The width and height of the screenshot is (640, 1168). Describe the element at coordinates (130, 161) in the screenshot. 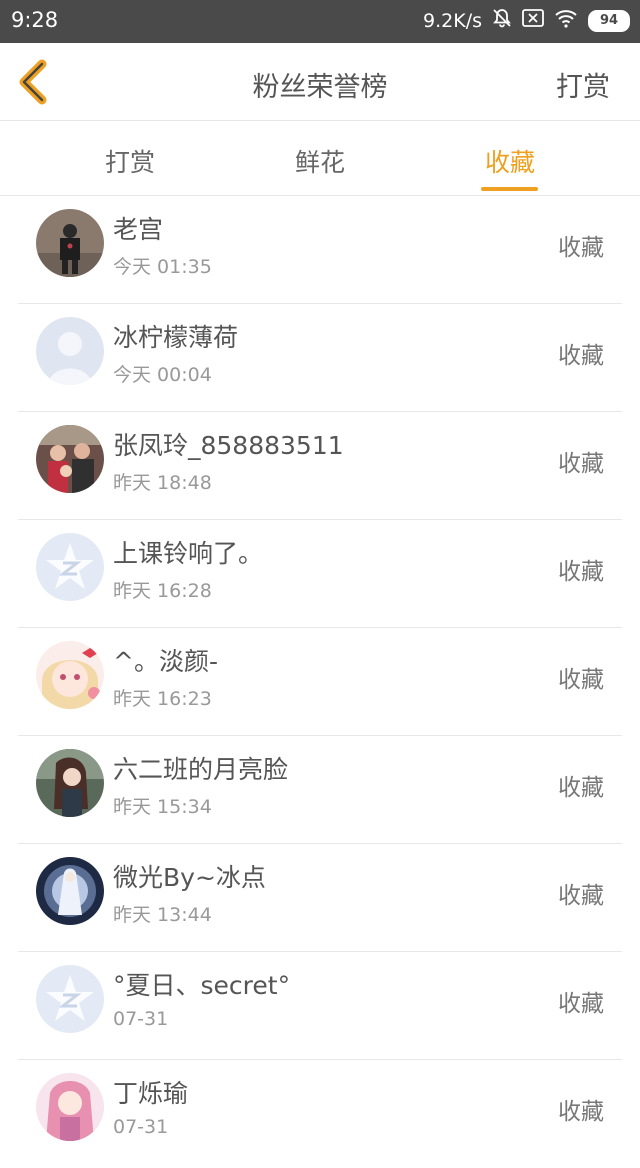

I see `tab-reward: 打赏` at that location.